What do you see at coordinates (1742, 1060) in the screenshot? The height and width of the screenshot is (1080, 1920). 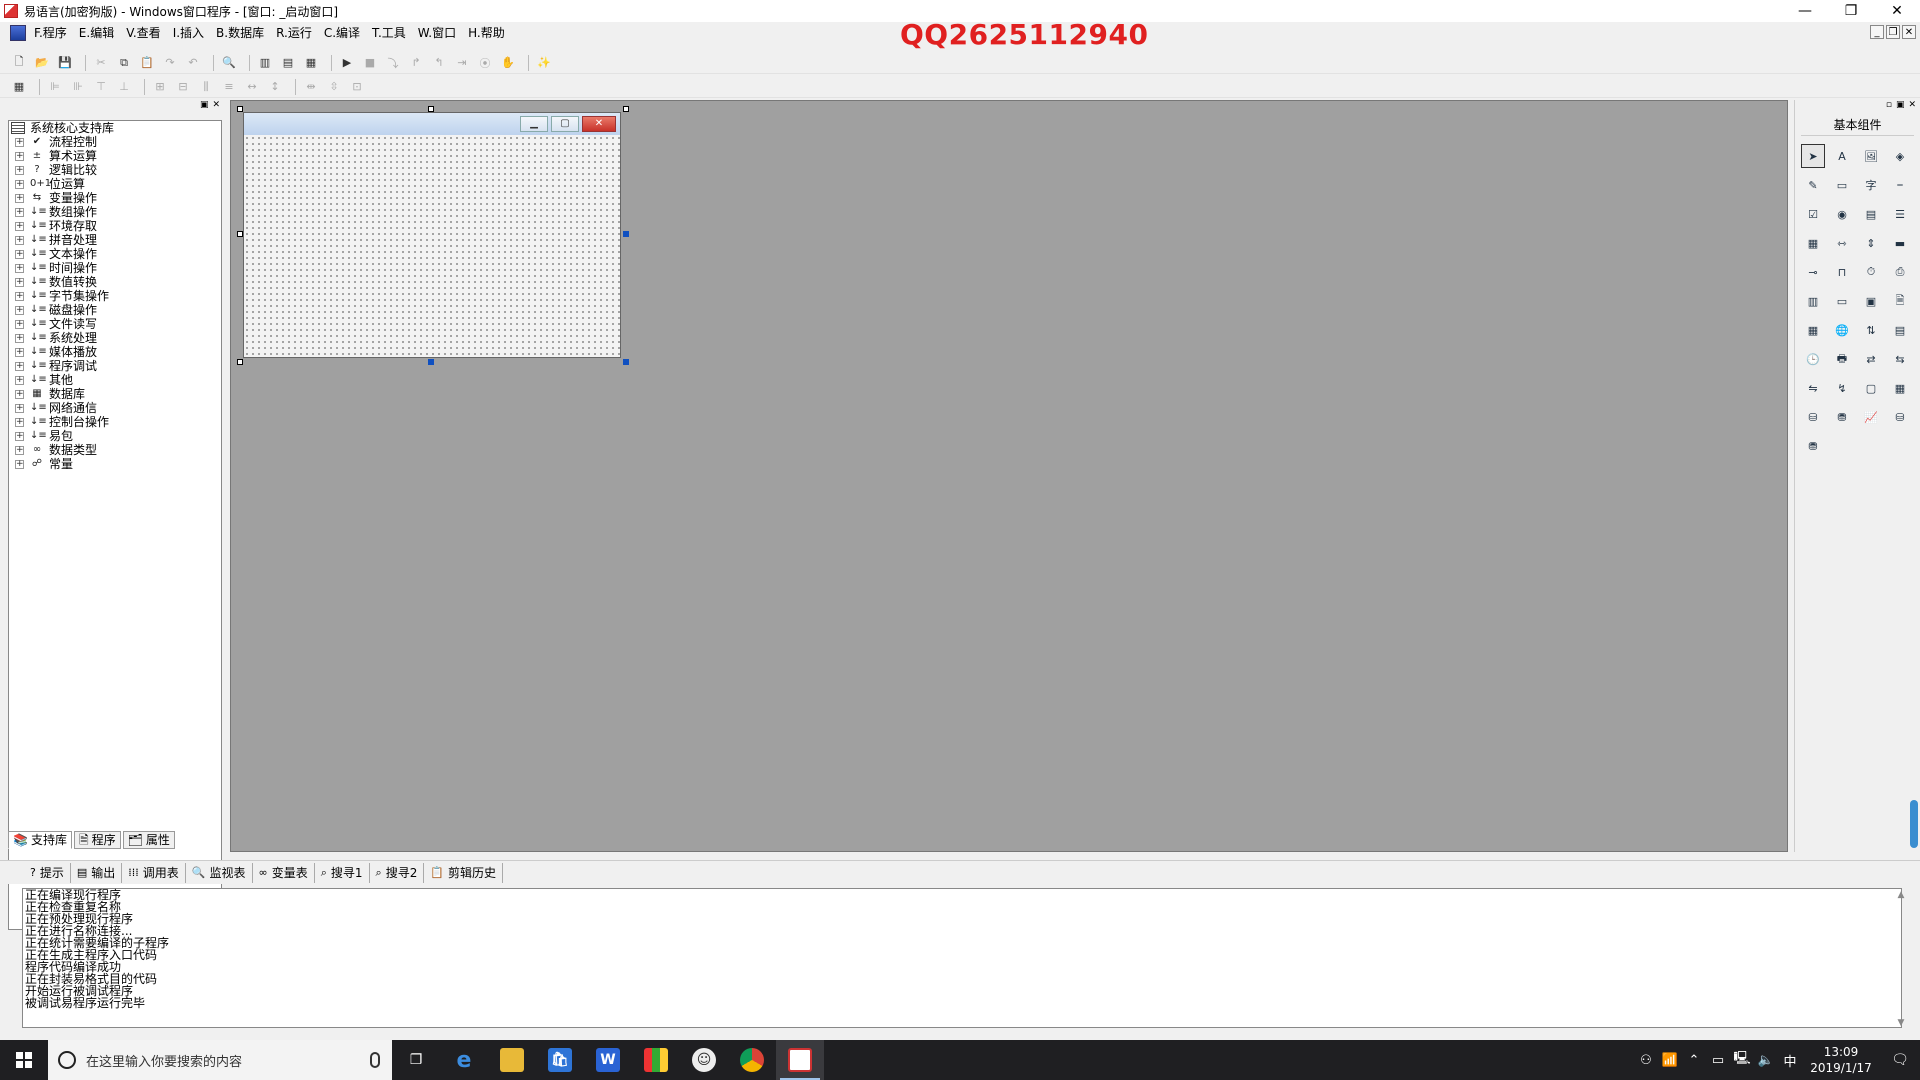 I see `network-icon: 🖳` at bounding box center [1742, 1060].